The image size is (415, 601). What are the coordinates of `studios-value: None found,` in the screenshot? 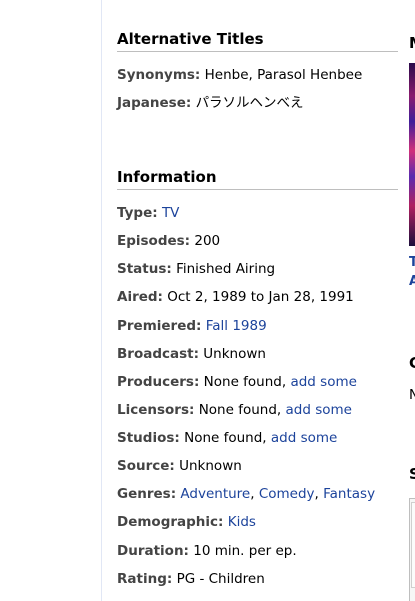 It's located at (225, 438).